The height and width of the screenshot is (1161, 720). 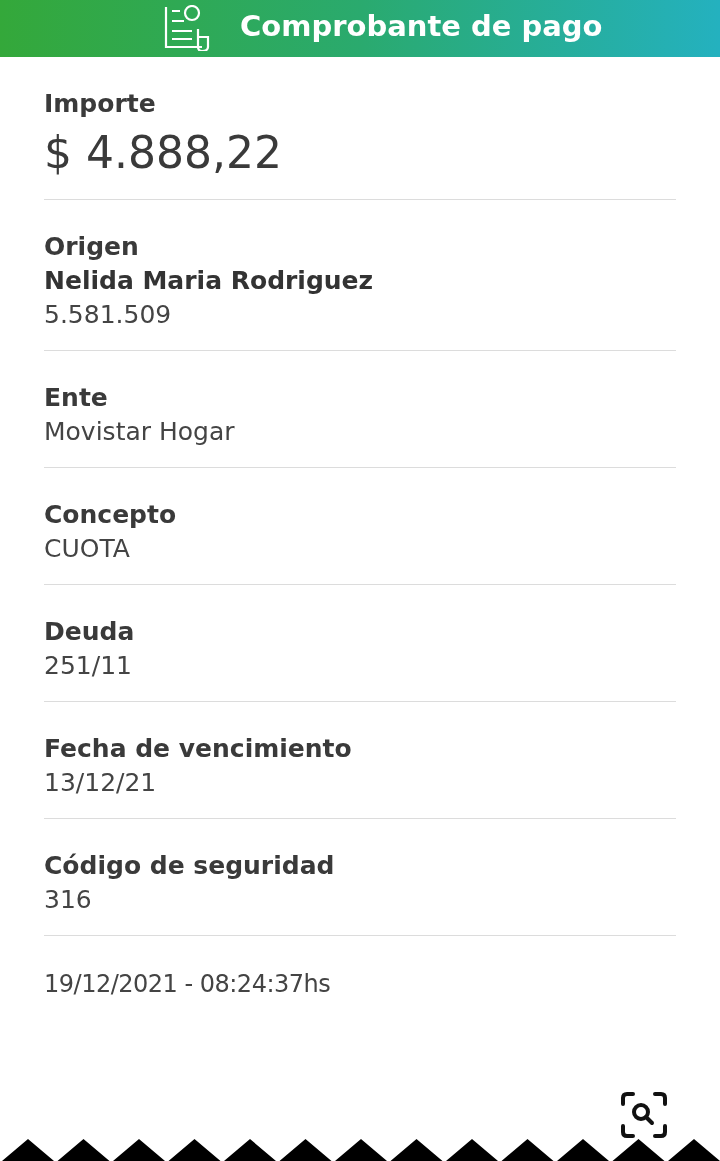 I want to click on field-value: CUOTA, so click(x=87, y=549).